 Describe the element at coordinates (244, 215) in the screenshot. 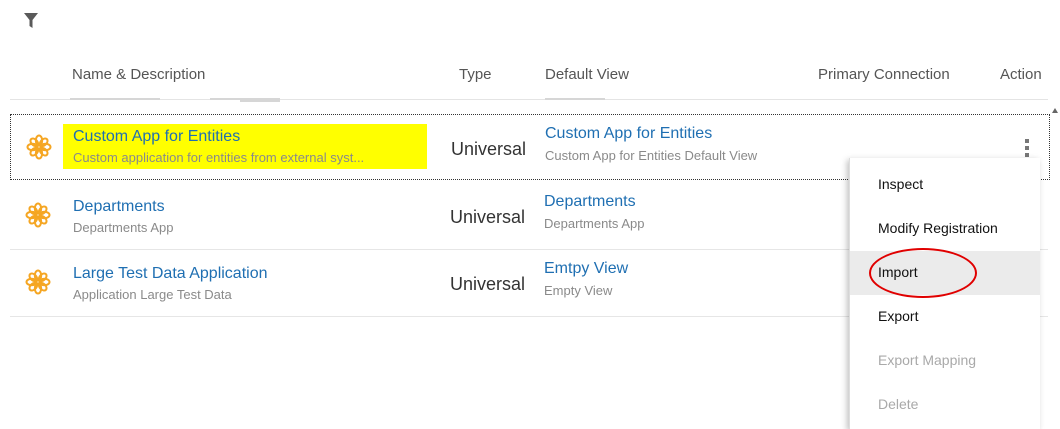

I see `name-cell: Departments Departments App` at that location.